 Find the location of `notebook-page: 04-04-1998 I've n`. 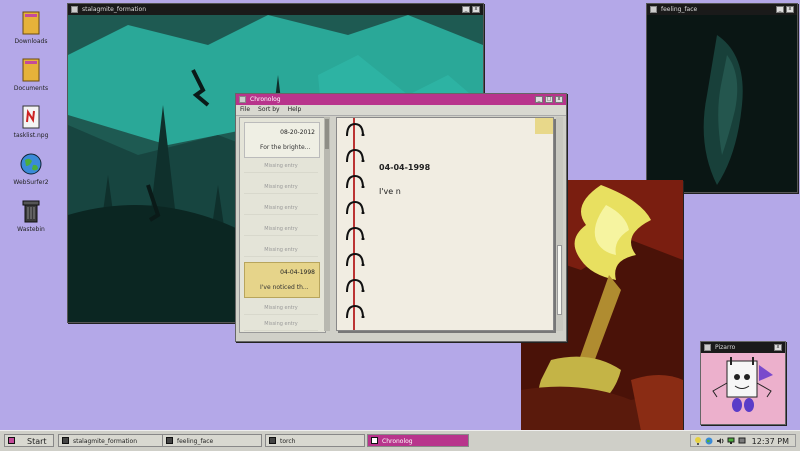

notebook-page: 04-04-1998 I've n is located at coordinates (445, 224).